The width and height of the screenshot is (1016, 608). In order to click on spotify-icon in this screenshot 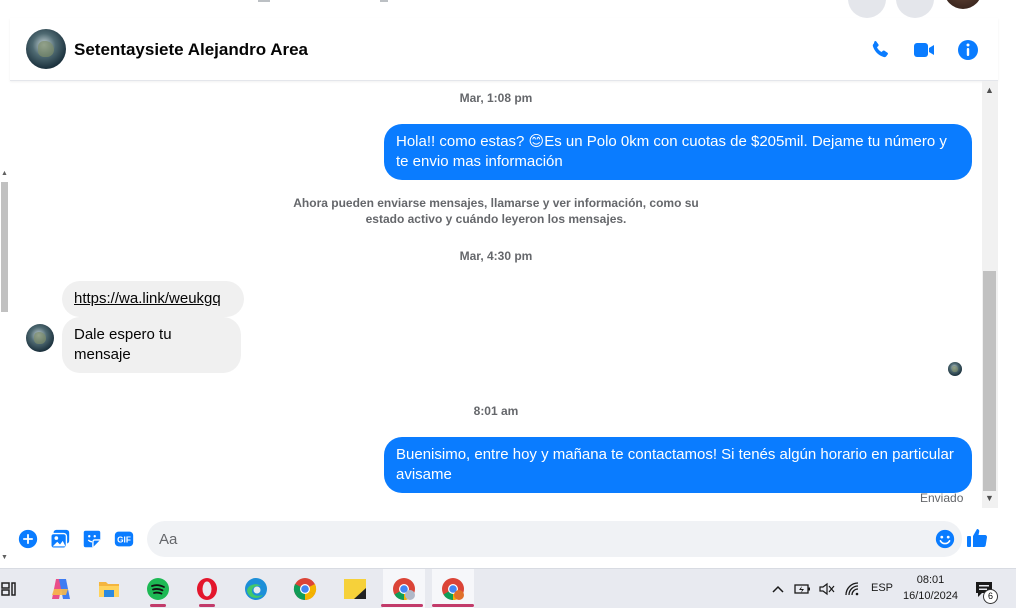, I will do `click(158, 589)`.